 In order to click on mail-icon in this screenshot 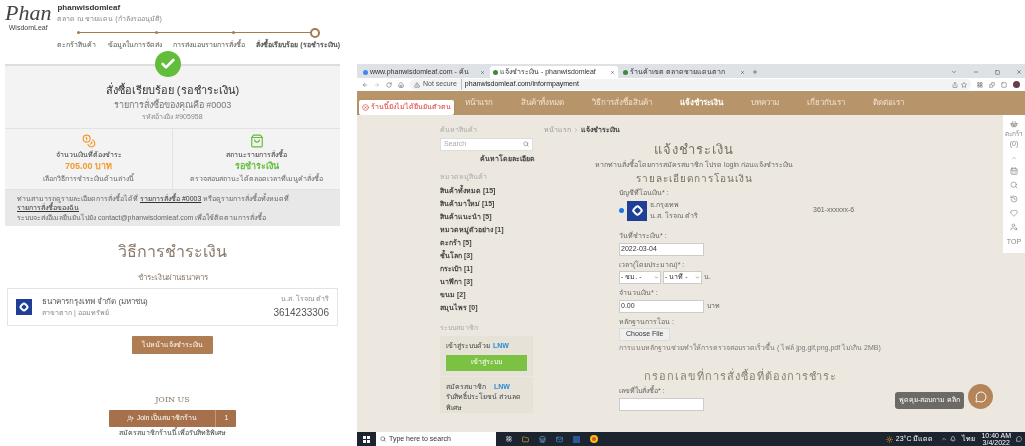, I will do `click(559, 439)`.